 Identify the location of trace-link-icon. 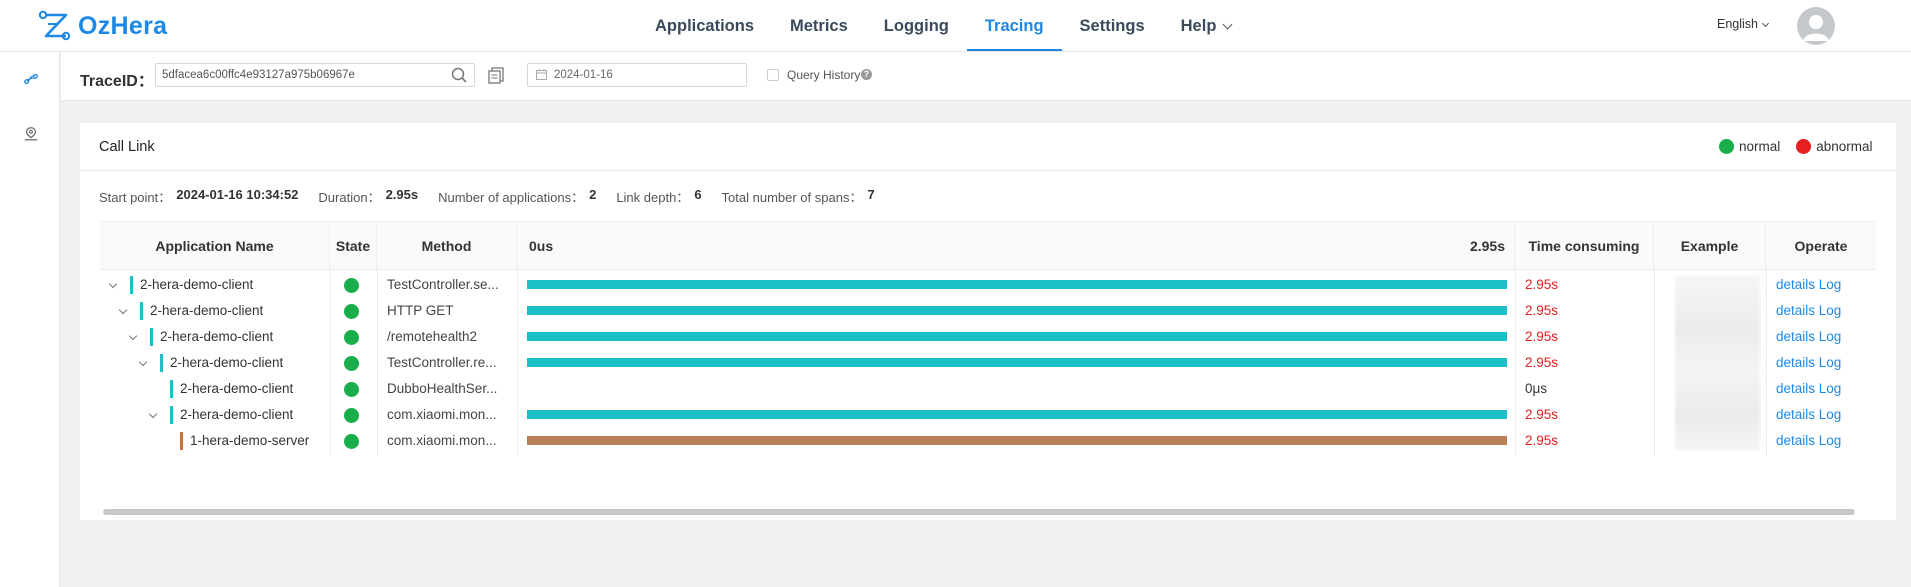
(31, 79).